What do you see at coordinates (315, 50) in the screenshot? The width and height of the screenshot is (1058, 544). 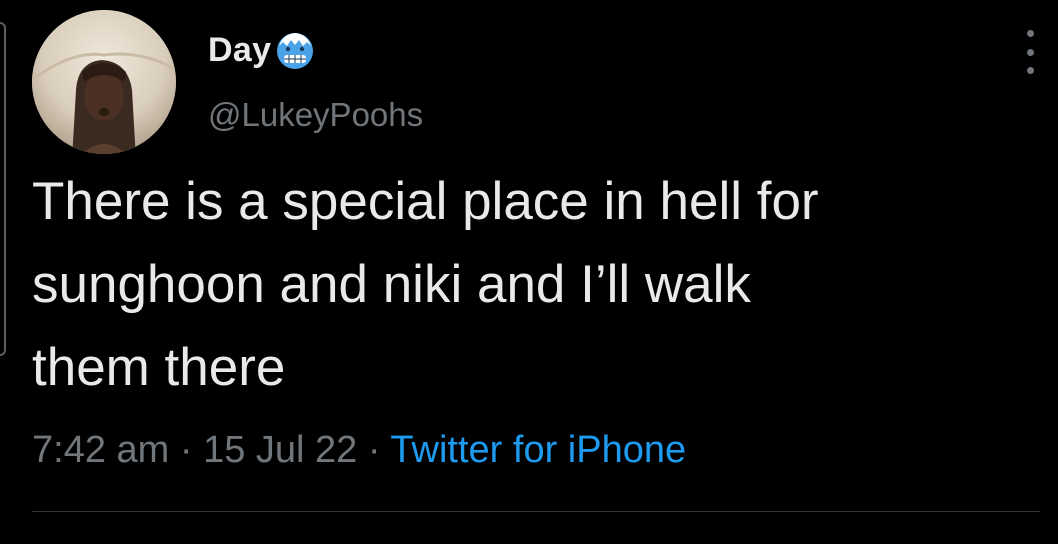 I see `author-name-row: Day` at bounding box center [315, 50].